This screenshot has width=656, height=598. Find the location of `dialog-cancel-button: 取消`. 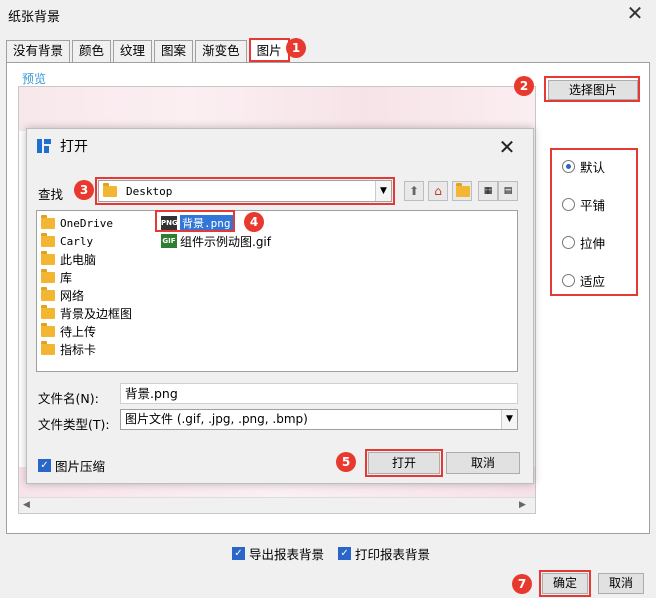

dialog-cancel-button: 取消 is located at coordinates (483, 463).